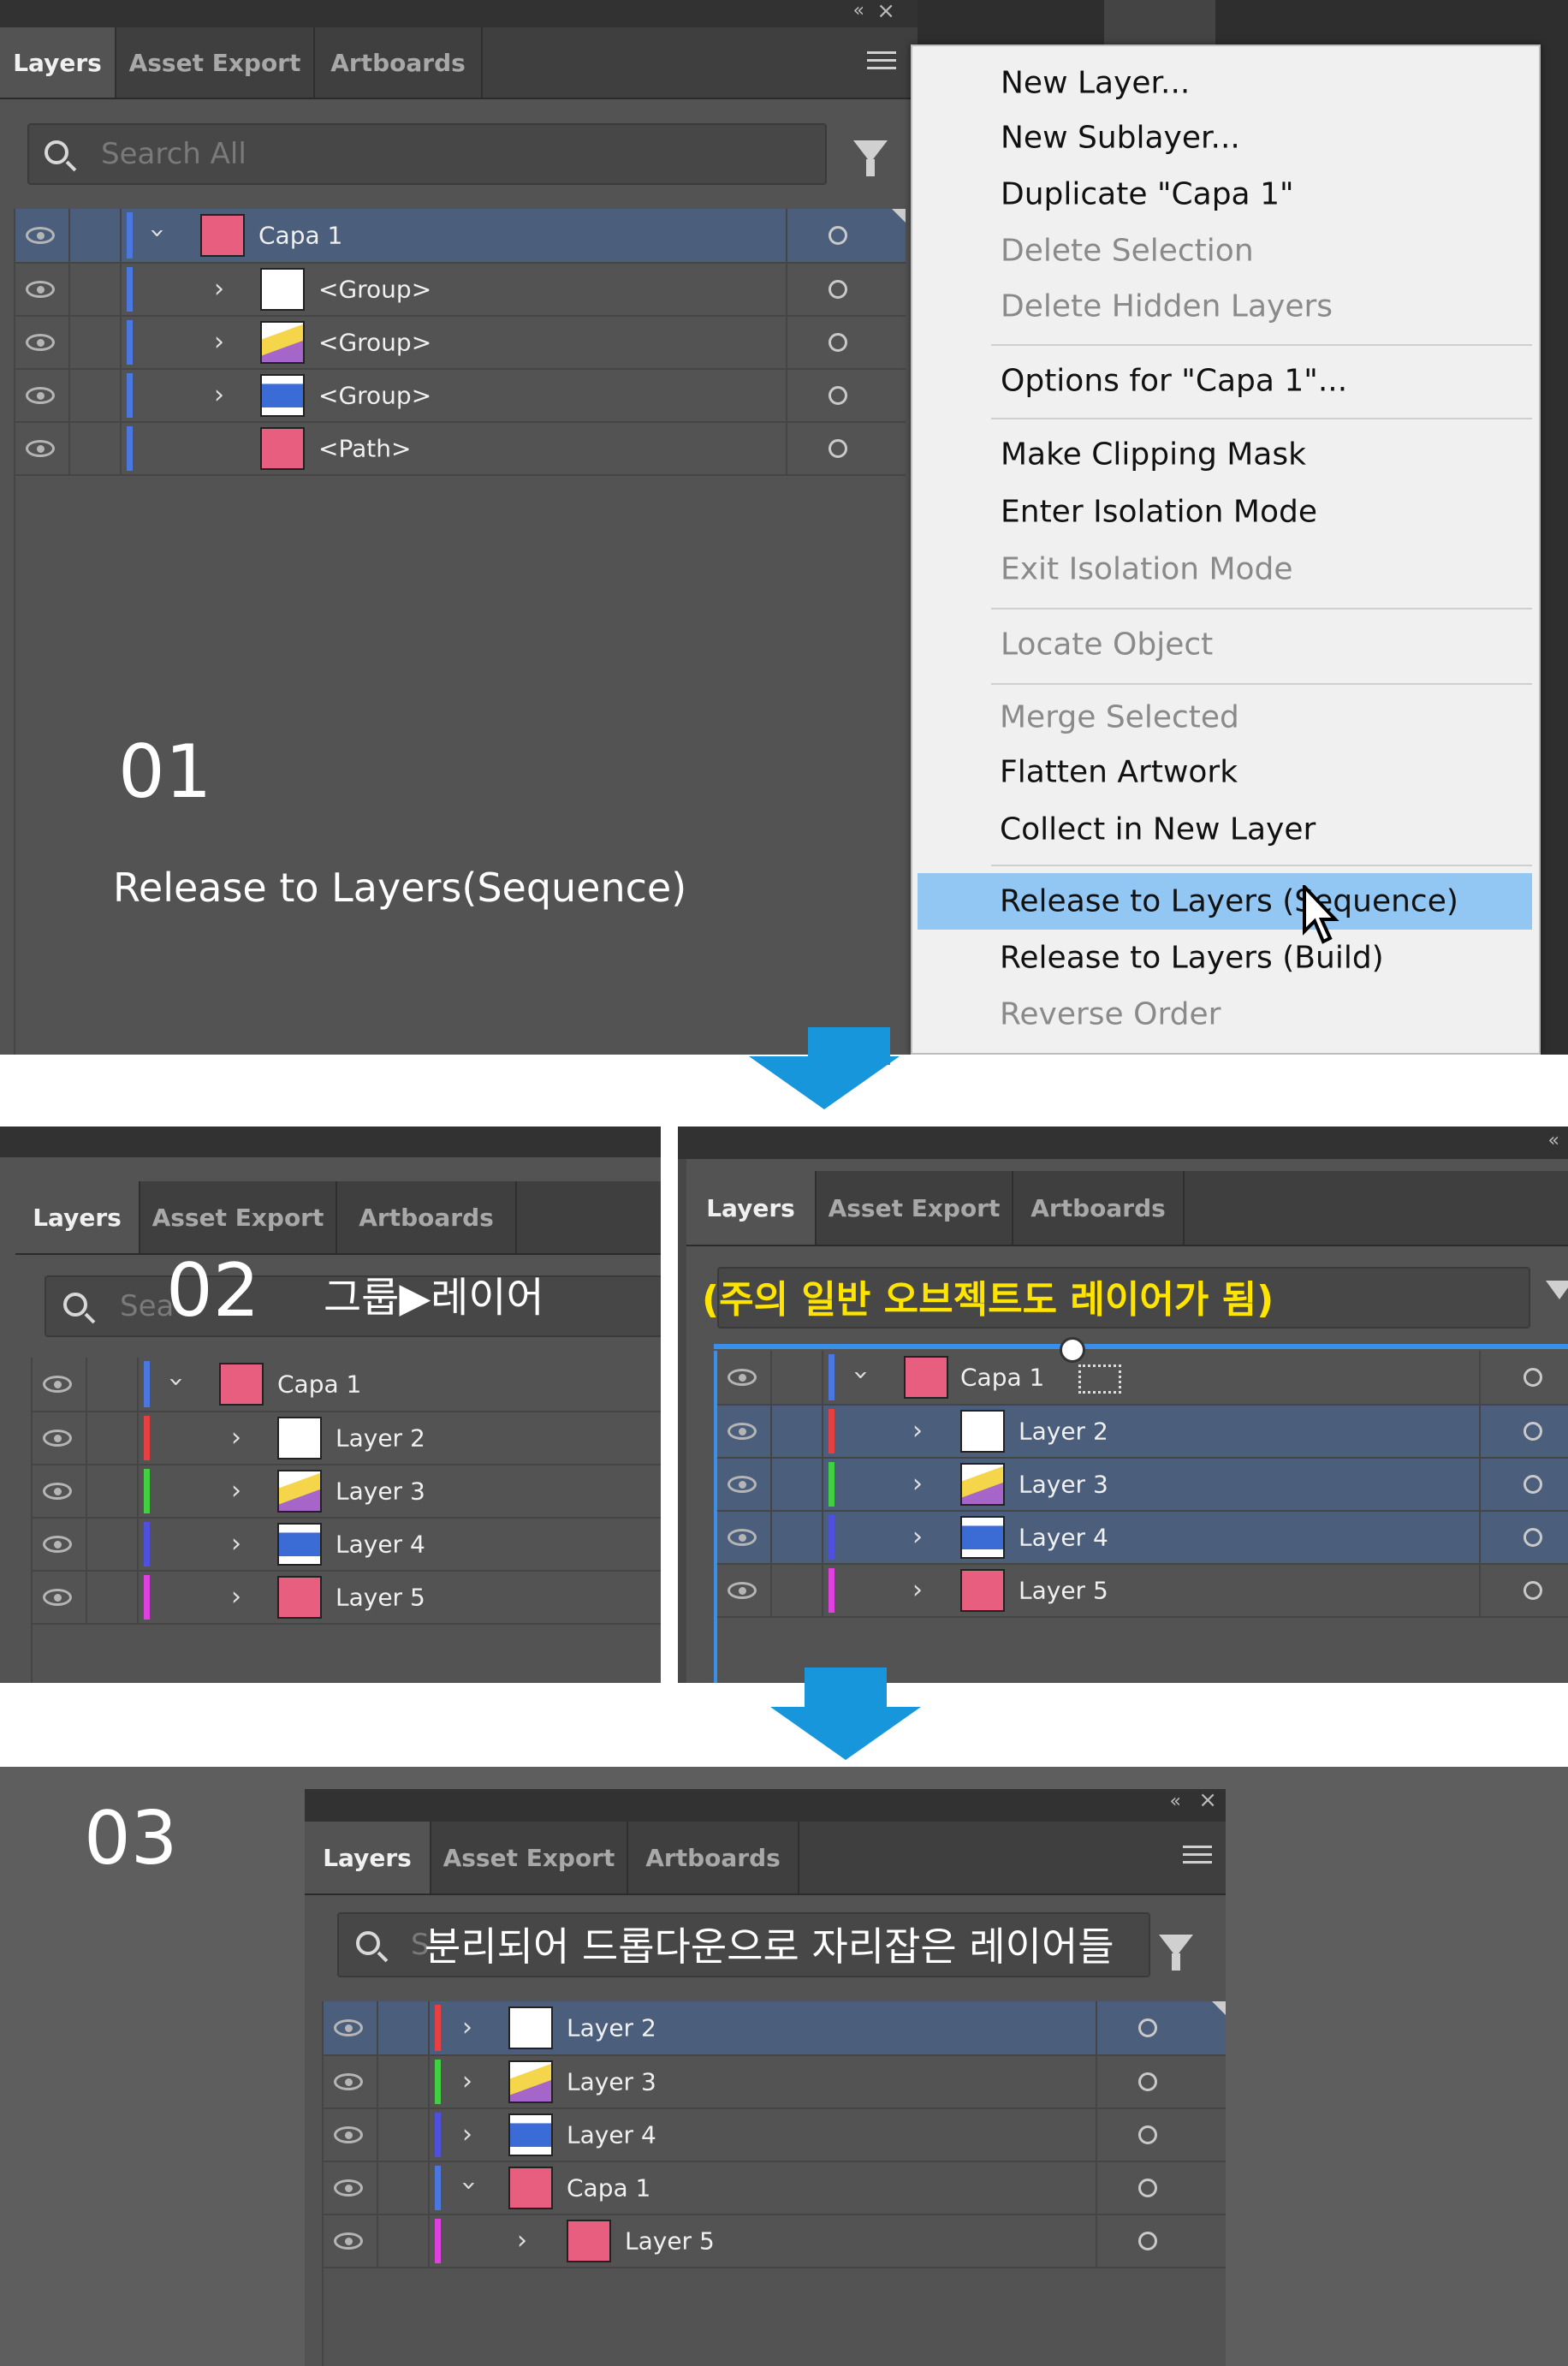 This screenshot has width=1568, height=2366. What do you see at coordinates (427, 154) in the screenshot?
I see `search-input: Search All` at bounding box center [427, 154].